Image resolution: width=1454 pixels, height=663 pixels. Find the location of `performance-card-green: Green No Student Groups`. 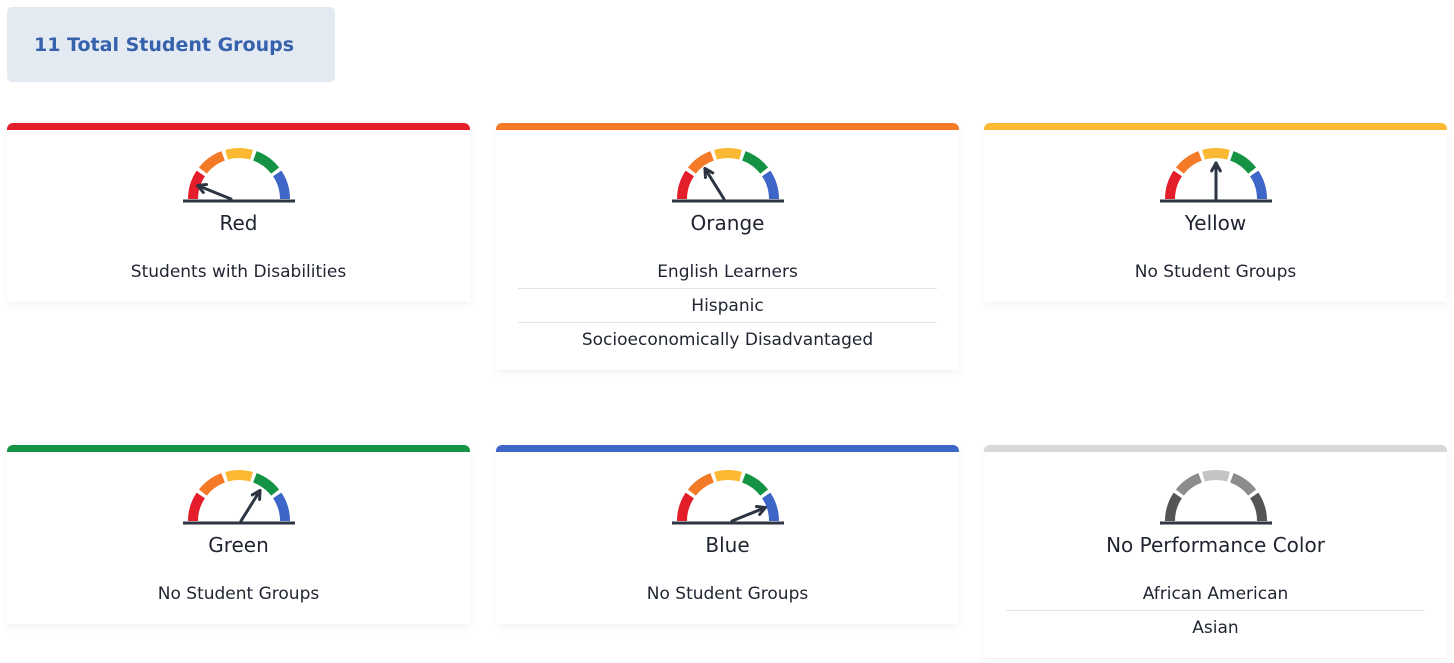

performance-card-green: Green No Student Groups is located at coordinates (238, 534).